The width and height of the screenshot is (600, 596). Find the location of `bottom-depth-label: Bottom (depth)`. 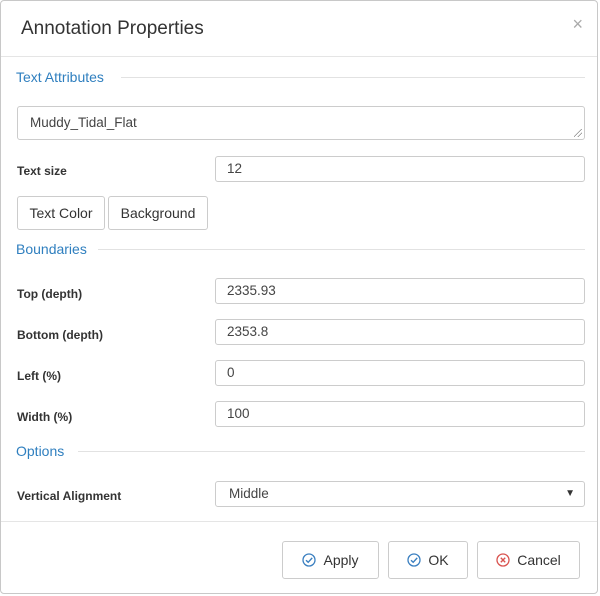

bottom-depth-label: Bottom (depth) is located at coordinates (60, 335).